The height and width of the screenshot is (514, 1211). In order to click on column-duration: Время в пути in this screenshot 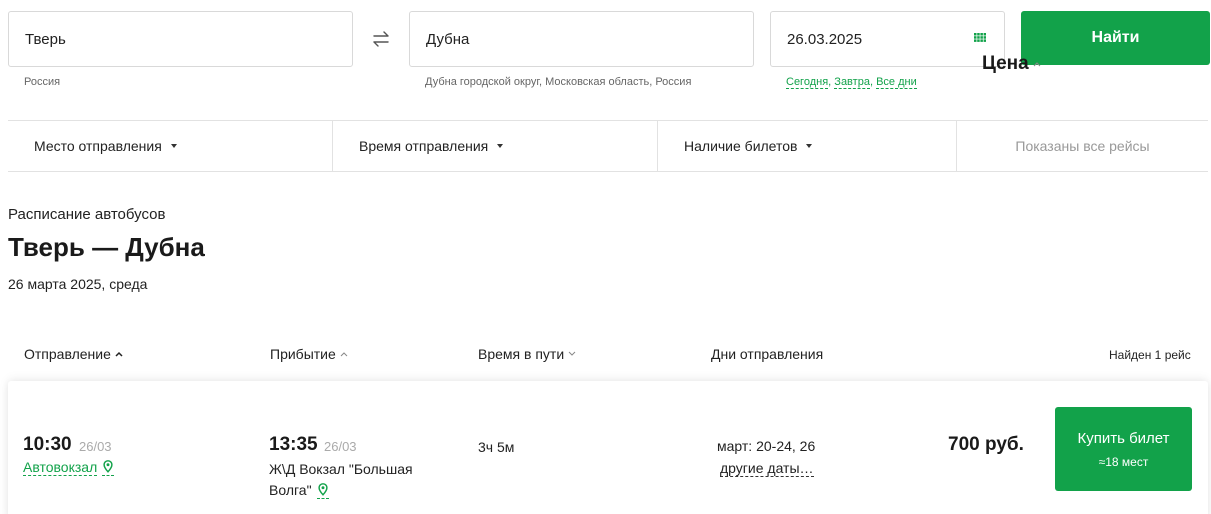, I will do `click(527, 354)`.